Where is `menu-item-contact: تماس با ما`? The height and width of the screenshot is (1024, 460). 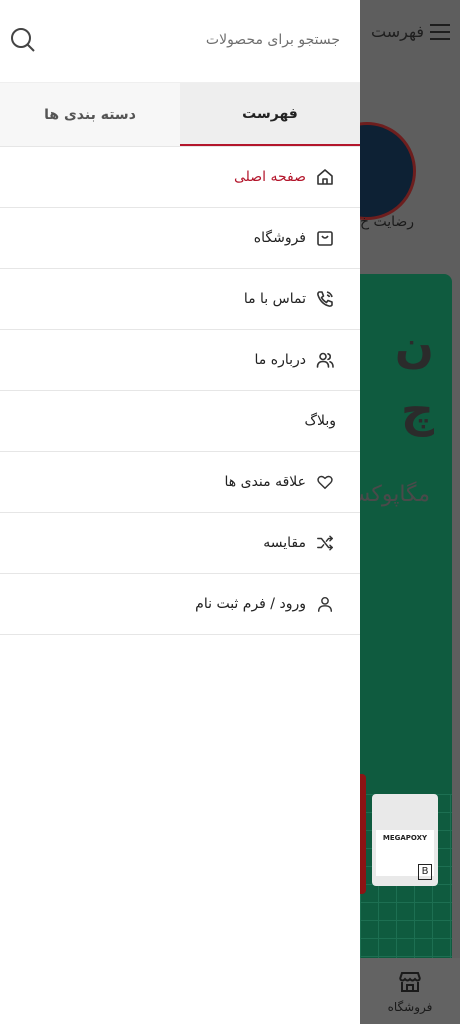
menu-item-contact: تماس با ما is located at coordinates (180, 299).